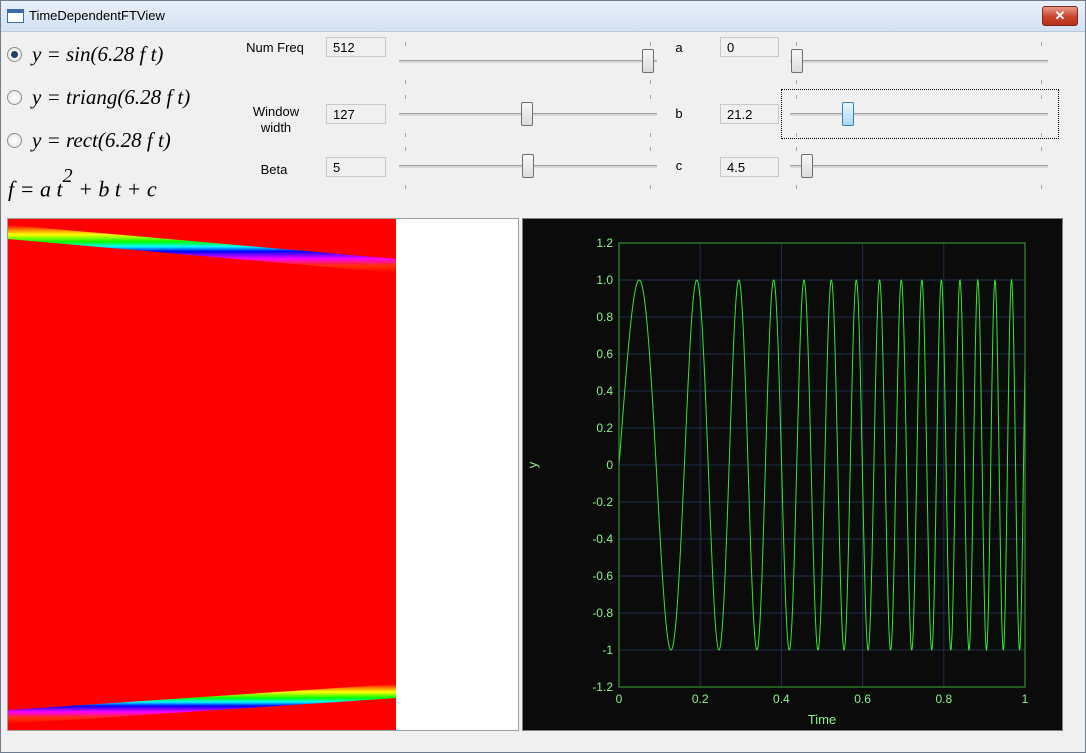  I want to click on y-tick-label: -0.8, so click(602, 613).